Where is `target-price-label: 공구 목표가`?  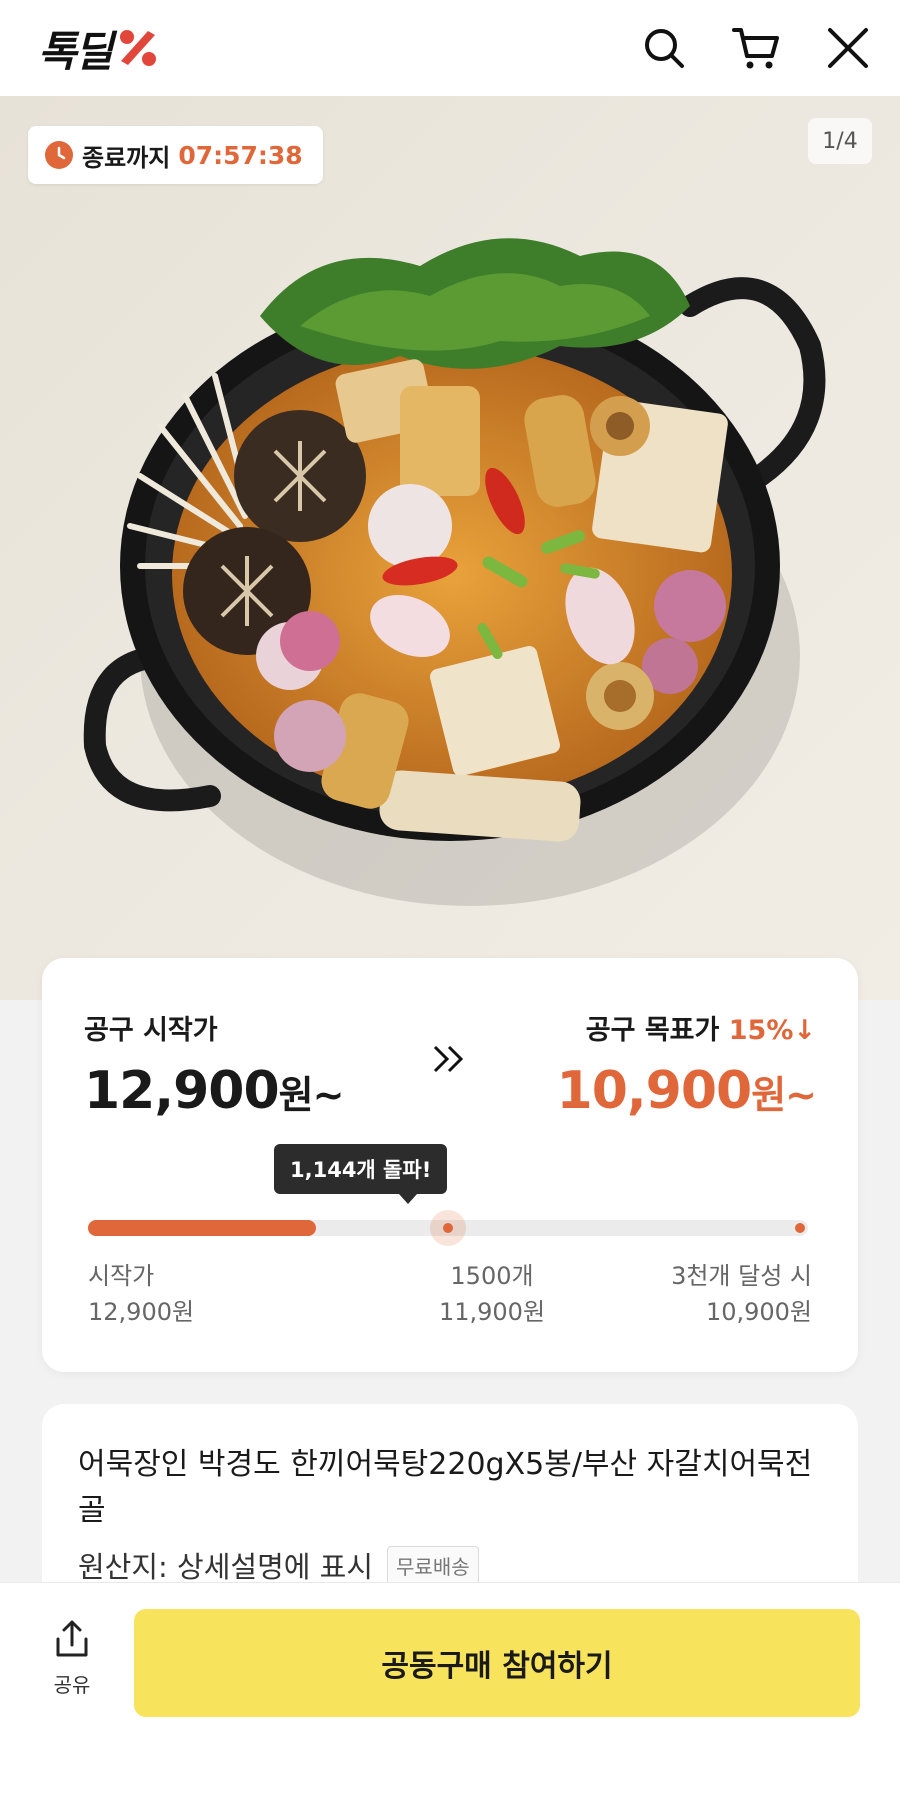 target-price-label: 공구 목표가 is located at coordinates (652, 1030).